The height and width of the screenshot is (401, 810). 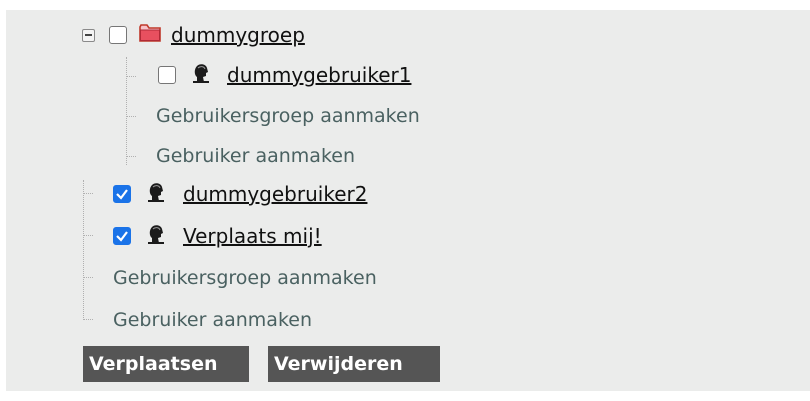 What do you see at coordinates (354, 364) in the screenshot?
I see `delete-button: Verwijderen` at bounding box center [354, 364].